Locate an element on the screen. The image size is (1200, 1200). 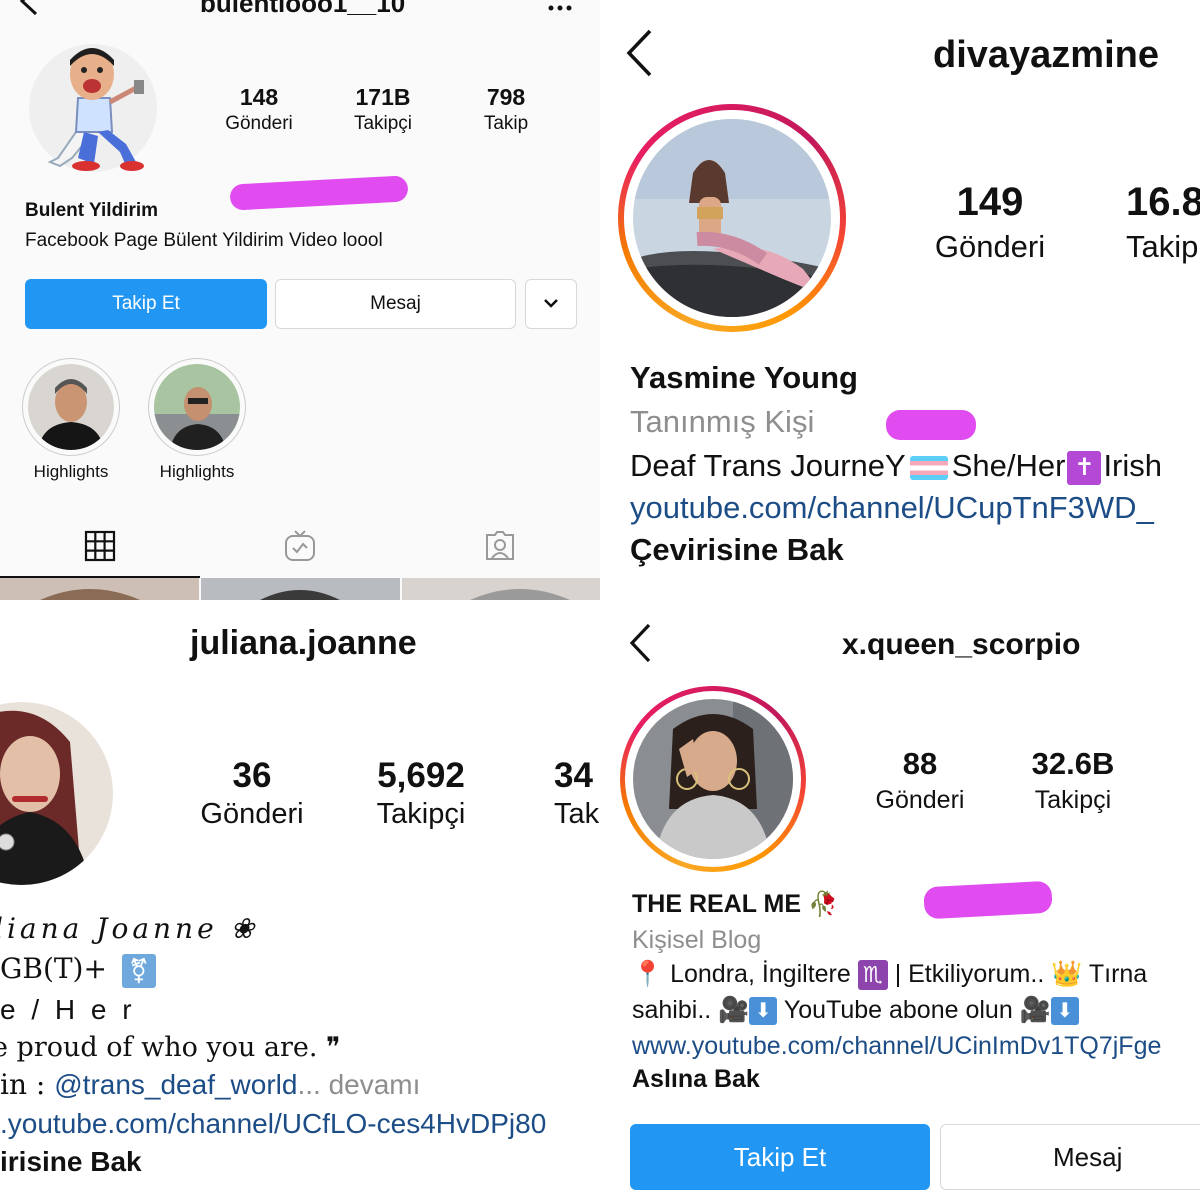
stat-value: 88 is located at coordinates (920, 763).